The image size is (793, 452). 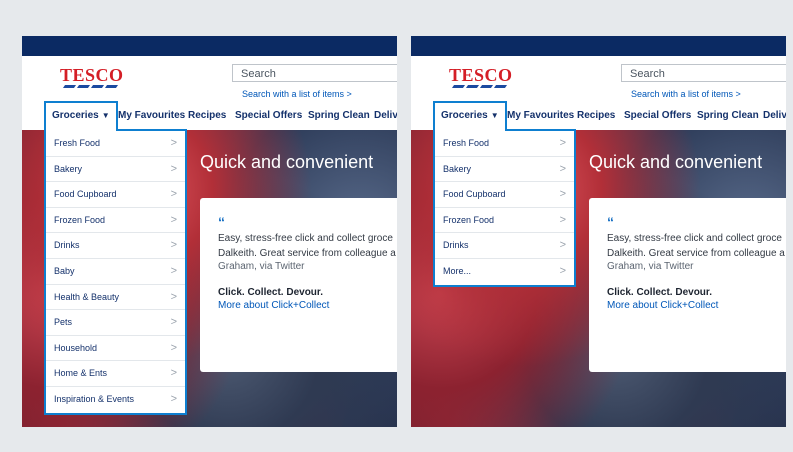 What do you see at coordinates (94, 398) in the screenshot?
I see `menu-item-label: Inspiration & Events` at bounding box center [94, 398].